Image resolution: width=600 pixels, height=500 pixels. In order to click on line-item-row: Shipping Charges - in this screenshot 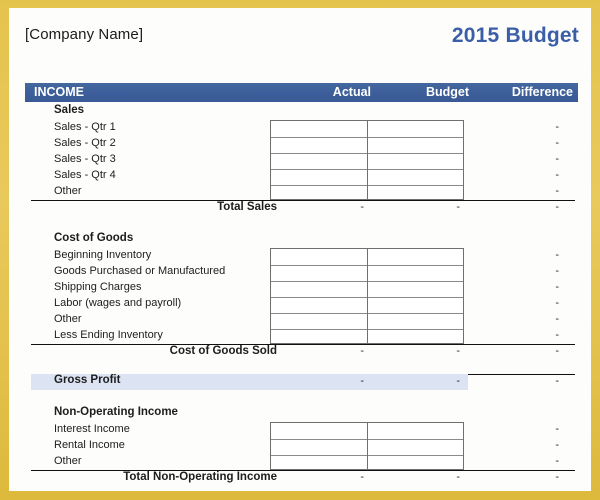, I will do `click(300, 288)`.